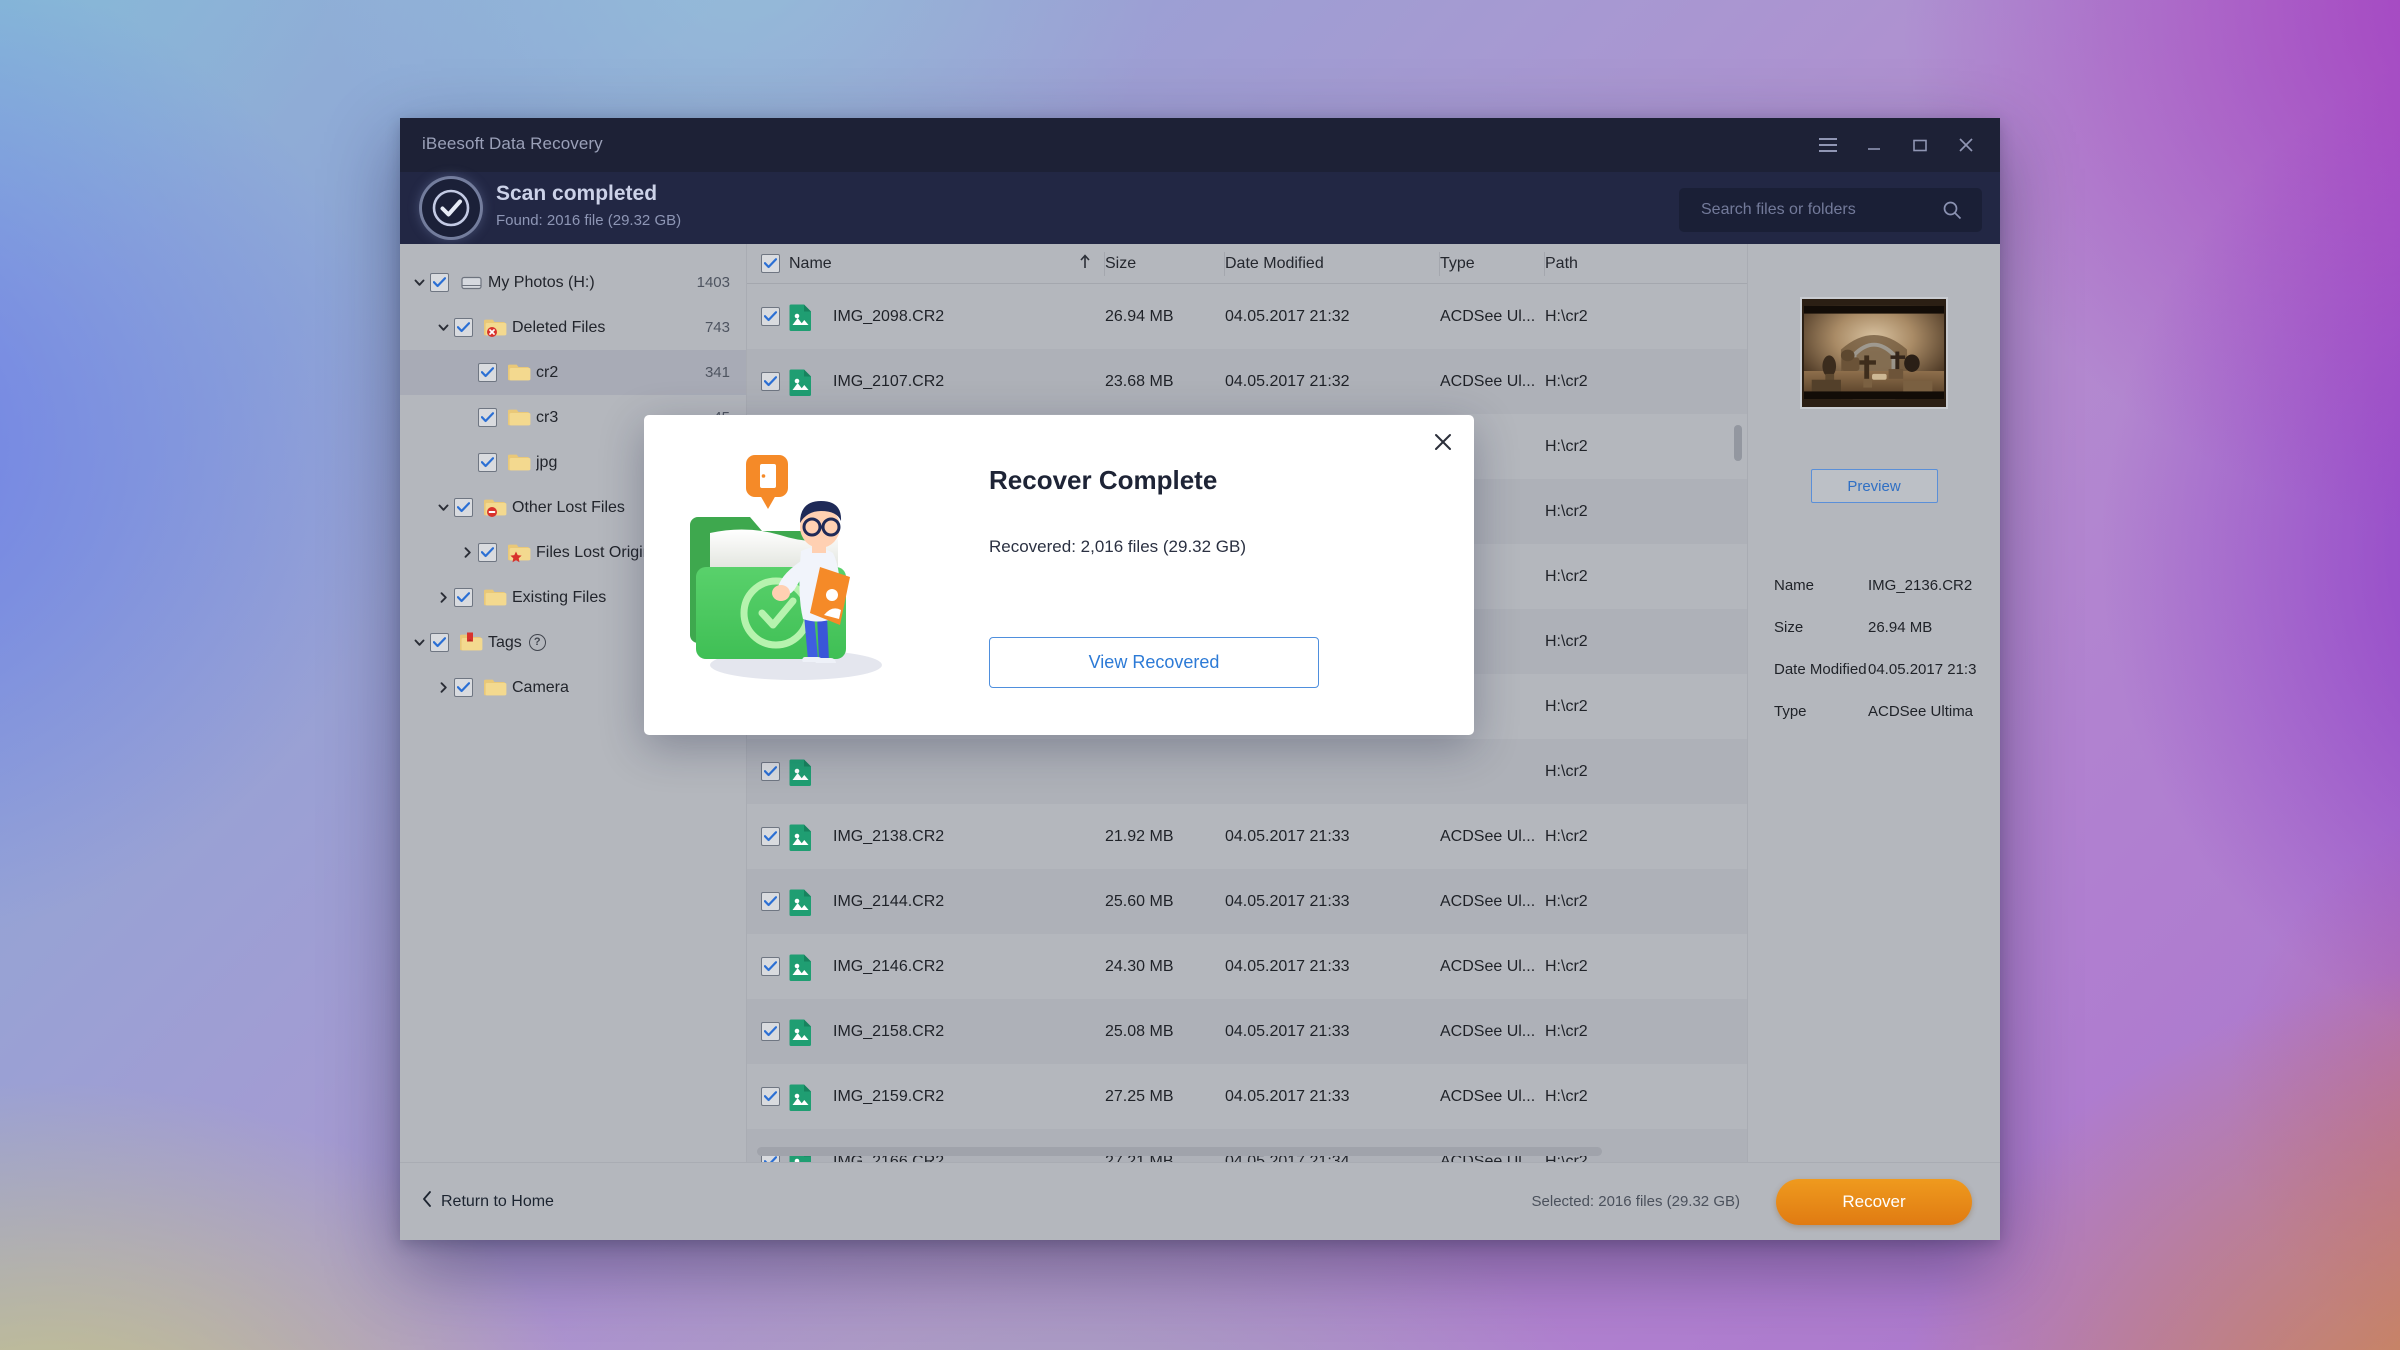 Image resolution: width=2400 pixels, height=1350 pixels. What do you see at coordinates (1828, 145) in the screenshot?
I see `hamburger-icon` at bounding box center [1828, 145].